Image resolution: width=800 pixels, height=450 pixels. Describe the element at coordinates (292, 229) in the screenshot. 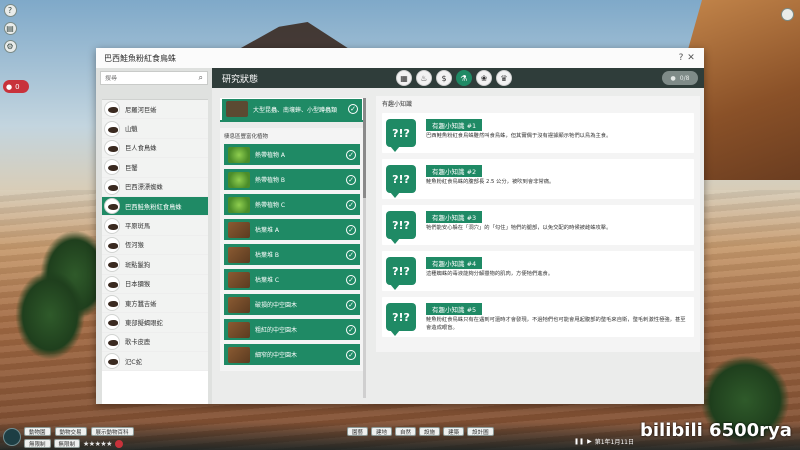

I see `research-item: 枯葉堆 A ✓` at that location.